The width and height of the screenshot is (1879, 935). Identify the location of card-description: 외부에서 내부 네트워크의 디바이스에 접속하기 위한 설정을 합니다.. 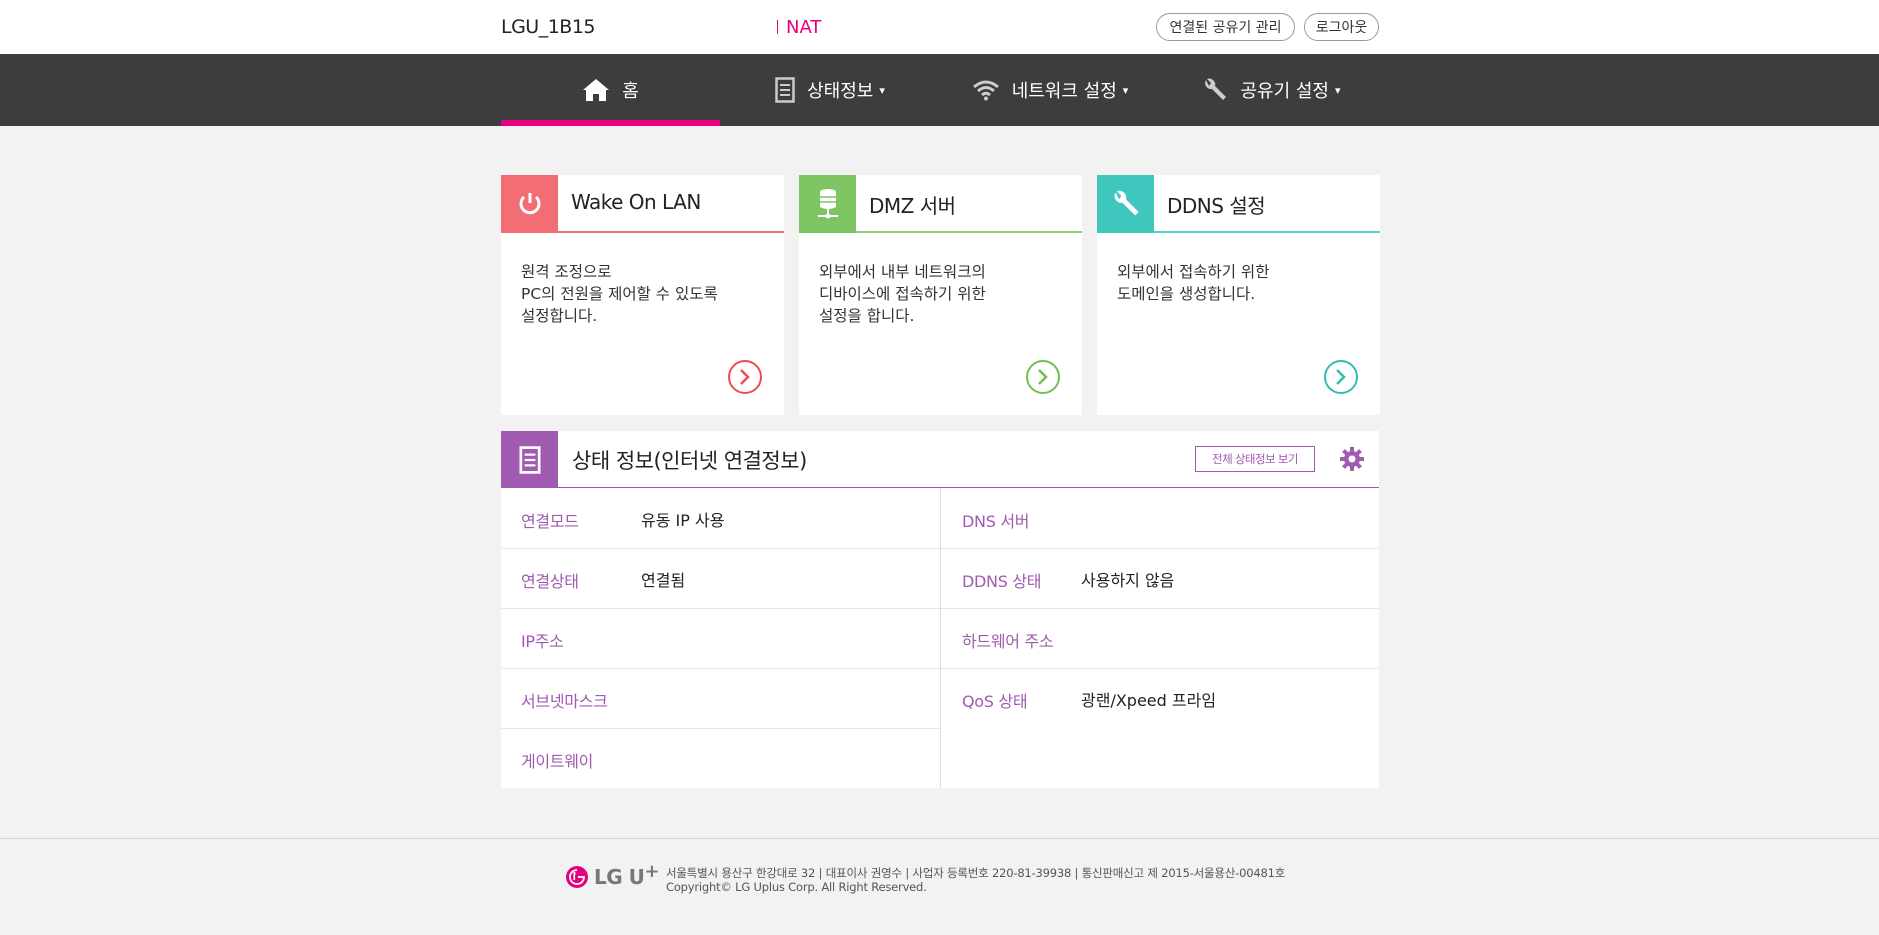
(944, 294).